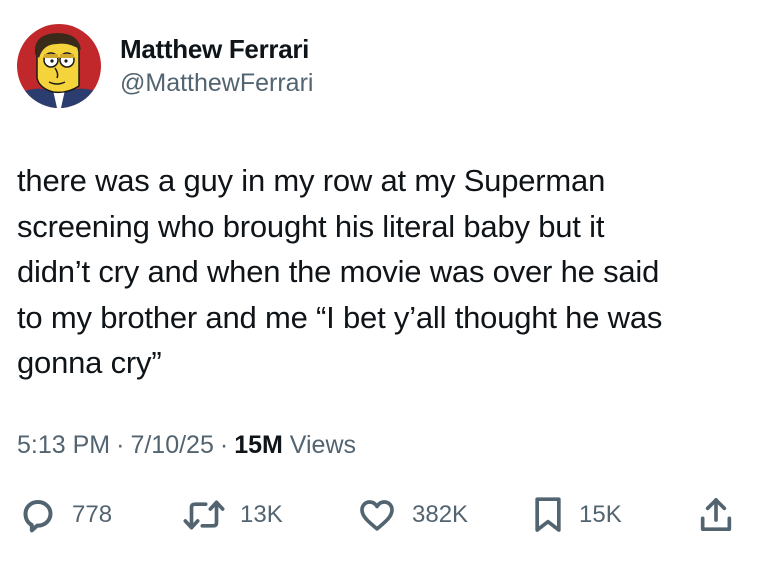 This screenshot has width=760, height=562. I want to click on tweet-date: 7/10/25, so click(171, 445).